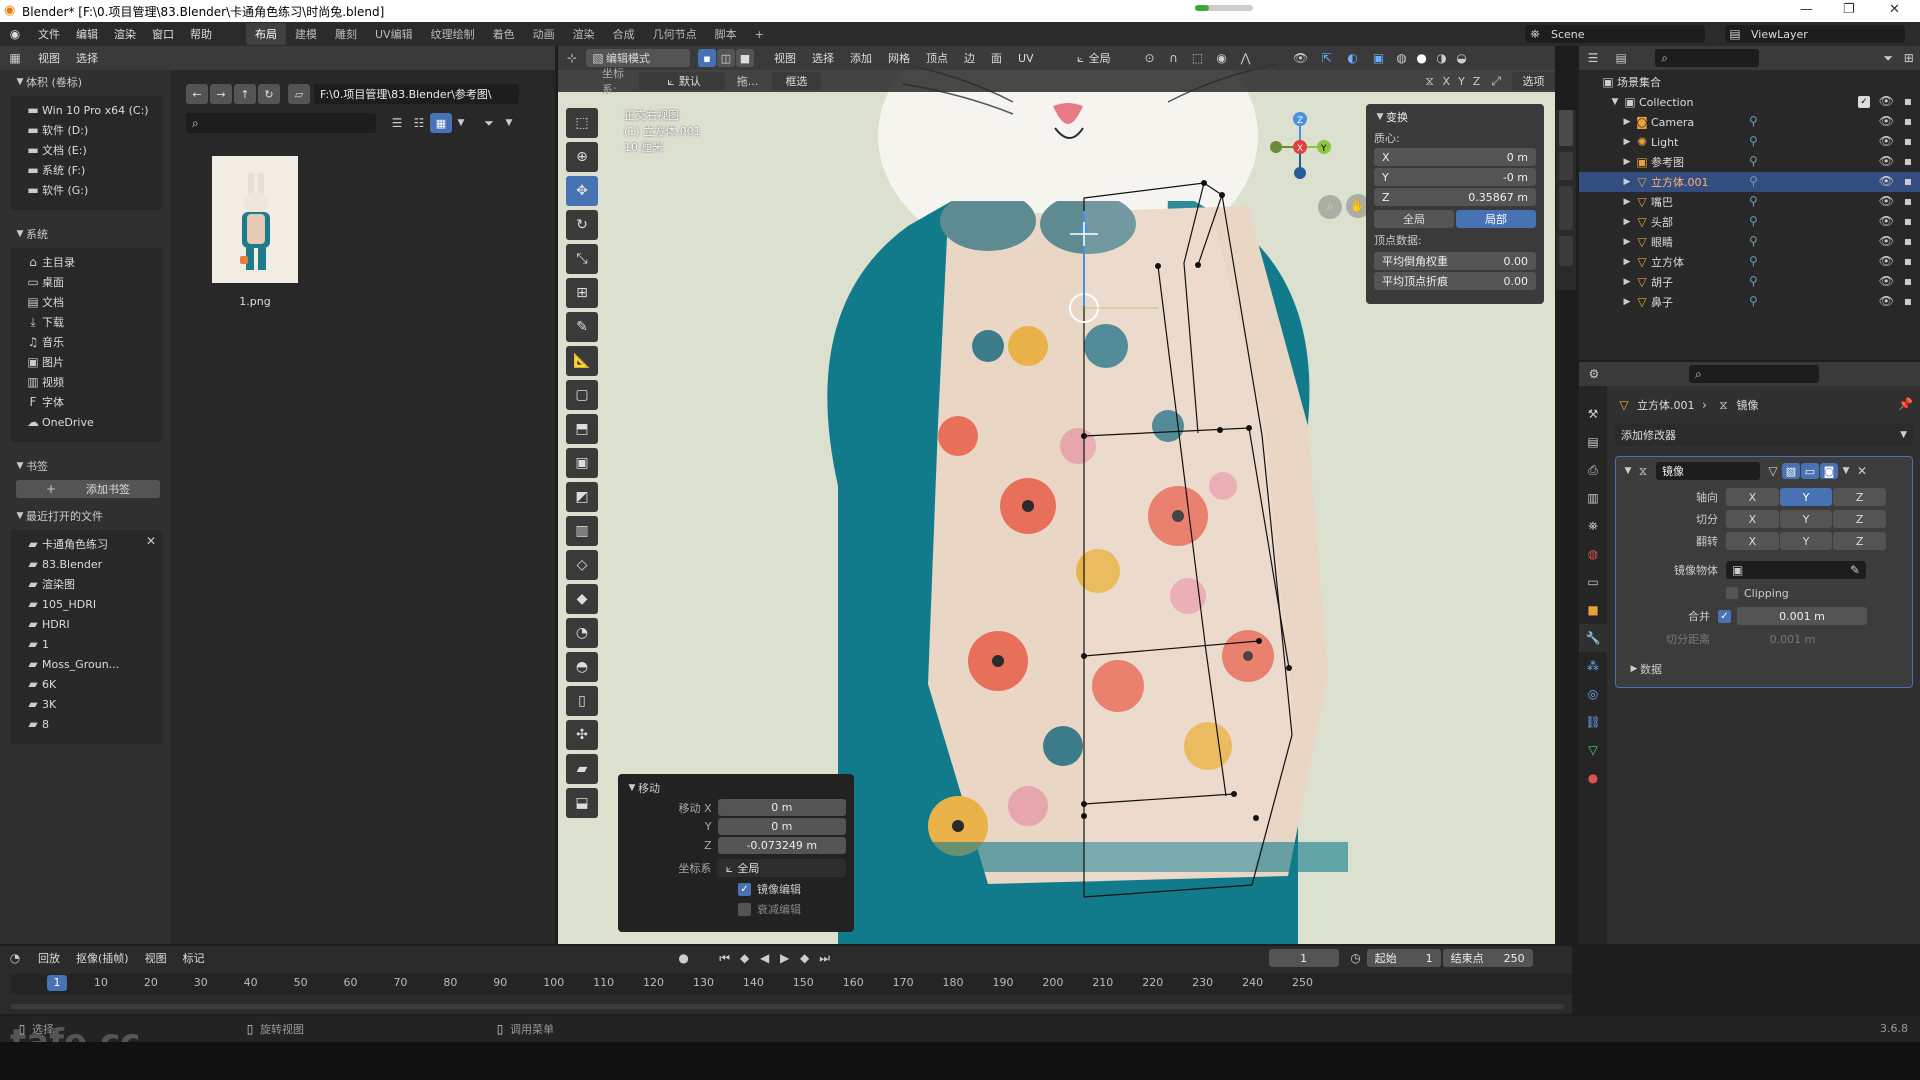 The width and height of the screenshot is (1920, 1080). Describe the element at coordinates (996, 58) in the screenshot. I see `menu-face: 面` at that location.